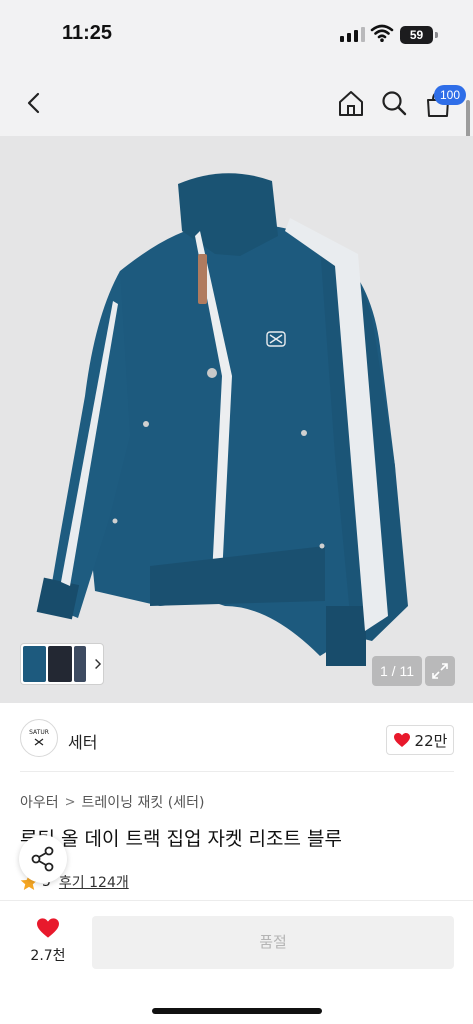 This screenshot has height=1024, width=473. What do you see at coordinates (351, 103) in the screenshot?
I see `home-icon` at bounding box center [351, 103].